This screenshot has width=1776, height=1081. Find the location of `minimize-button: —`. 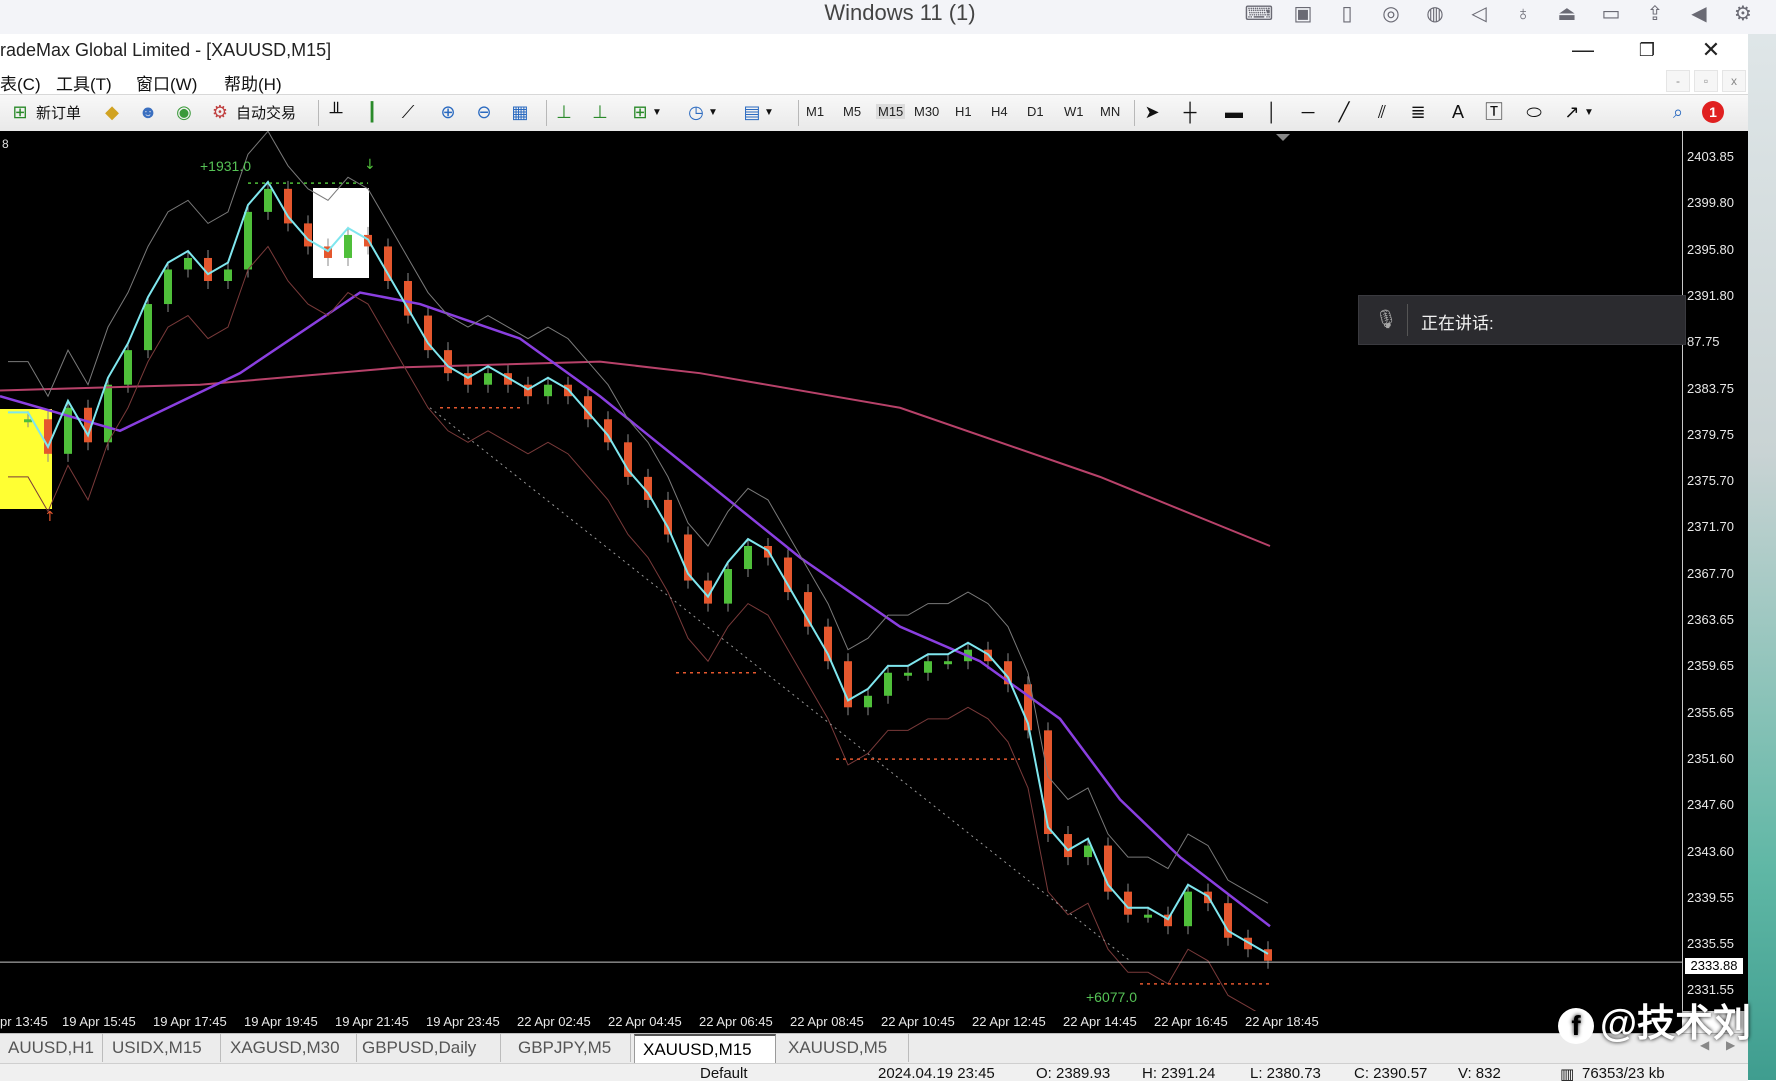

minimize-button: — is located at coordinates (1583, 50).